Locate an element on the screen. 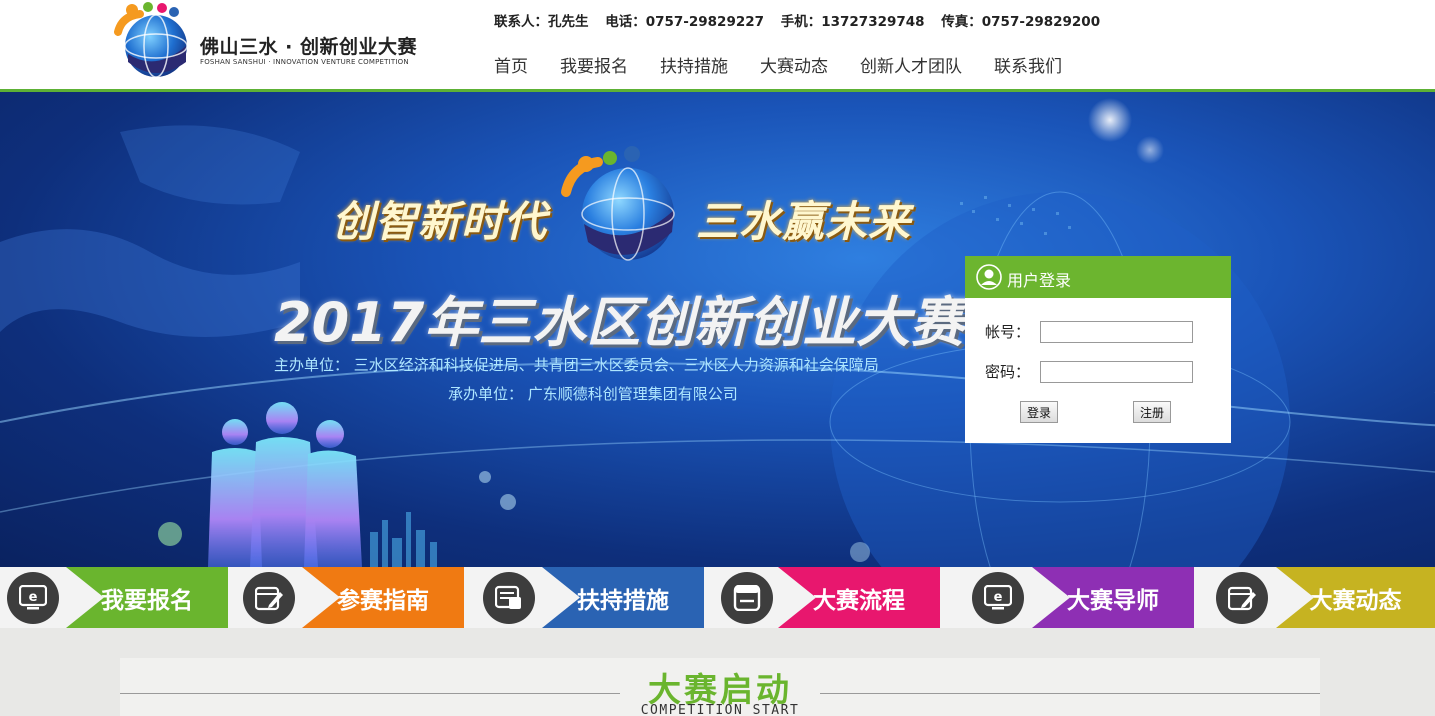  quick-link-process: 大赛流程 is located at coordinates (830, 597).